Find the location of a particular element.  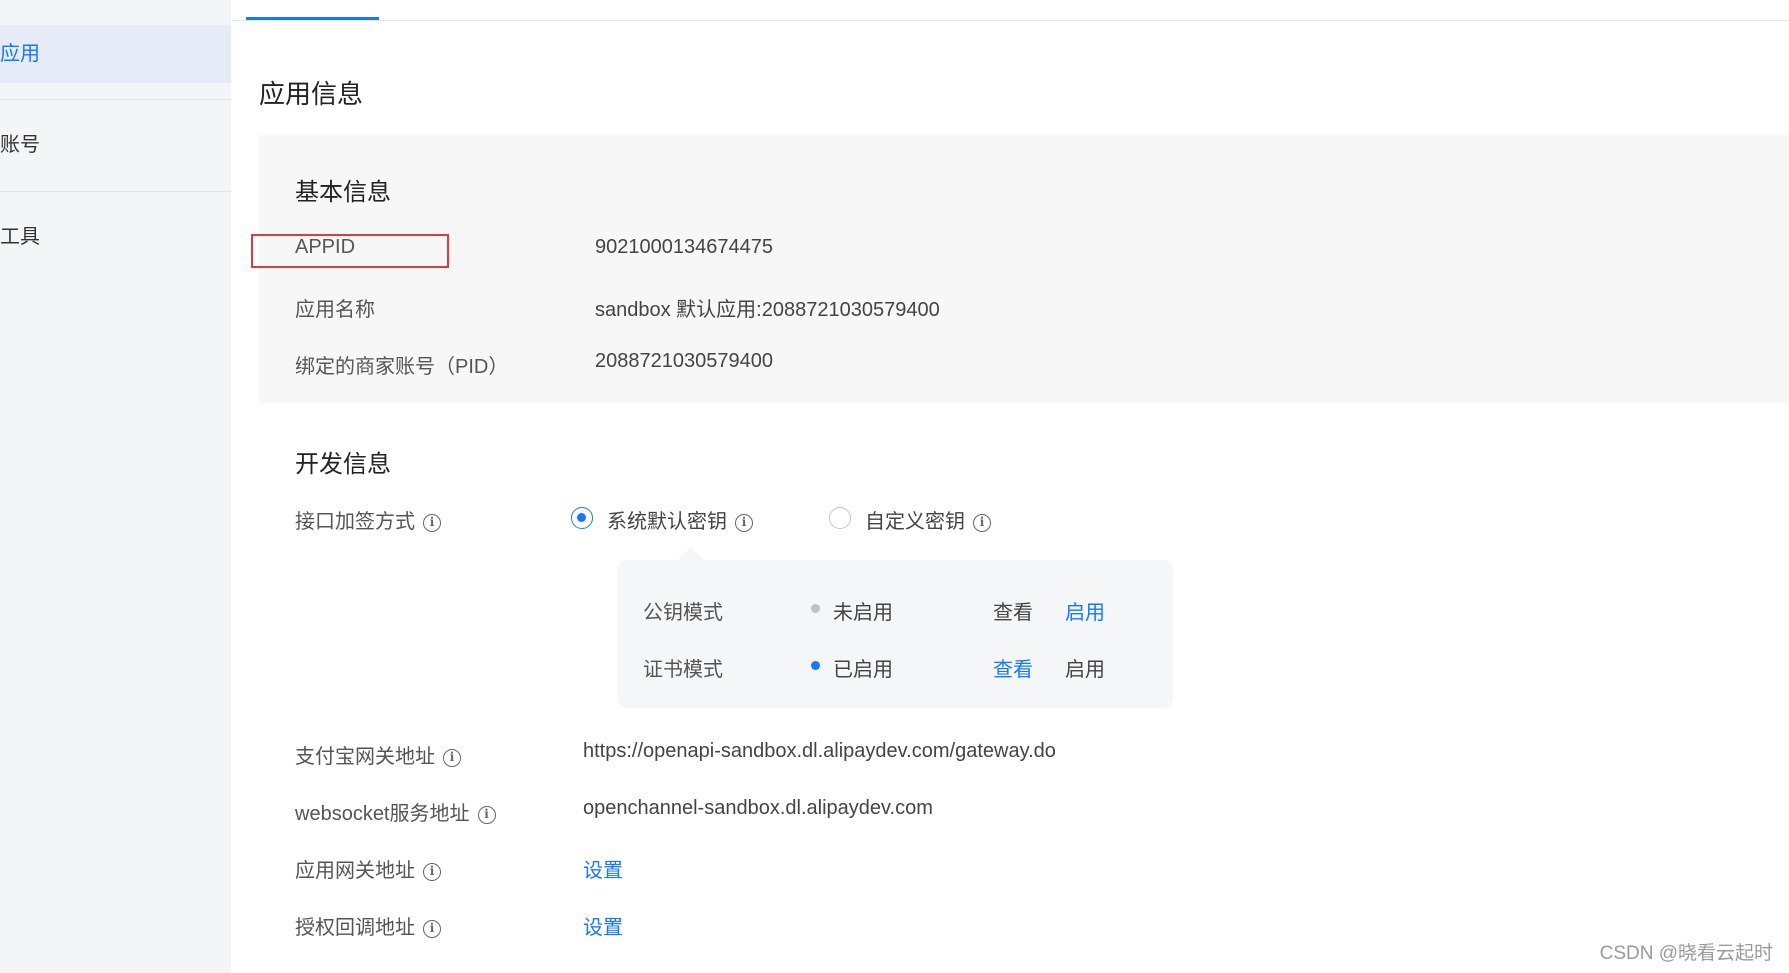

custom-key-radio is located at coordinates (840, 518).